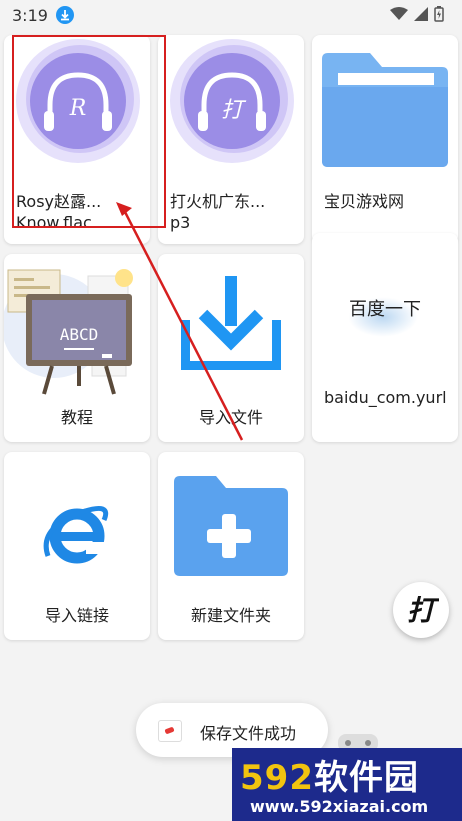  I want to click on folder-name-label: 宝贝游戏网, so click(364, 201).